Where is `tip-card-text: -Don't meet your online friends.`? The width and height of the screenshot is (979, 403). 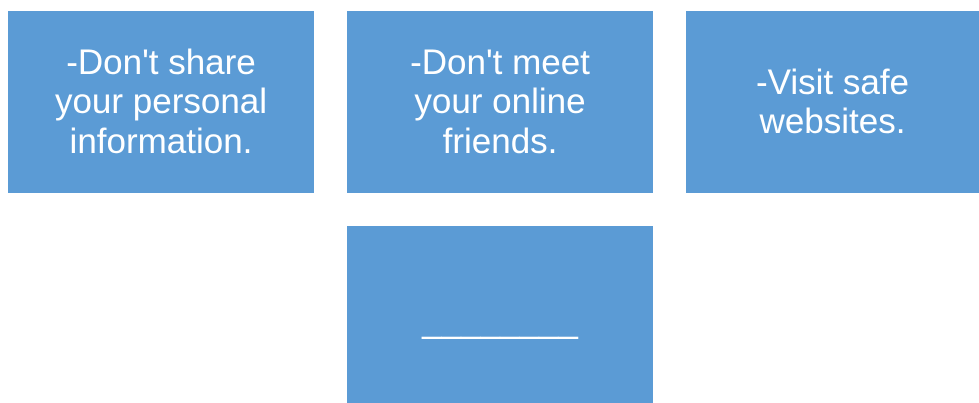 tip-card-text: -Don't meet your online friends. is located at coordinates (500, 102).